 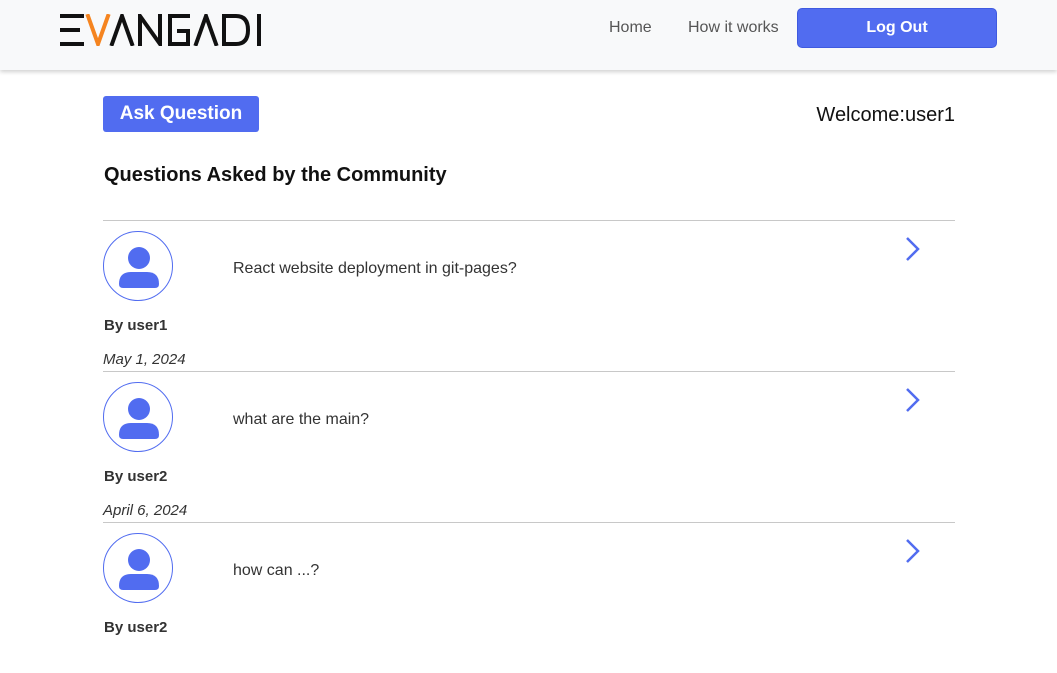 I want to click on question-date: April 6, 2024, so click(x=145, y=510).